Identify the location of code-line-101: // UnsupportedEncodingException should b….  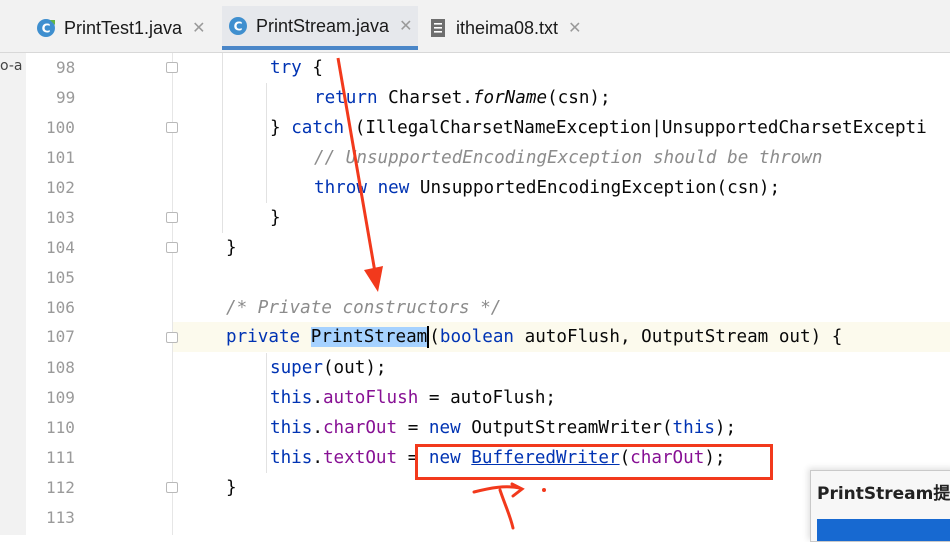
(568, 158).